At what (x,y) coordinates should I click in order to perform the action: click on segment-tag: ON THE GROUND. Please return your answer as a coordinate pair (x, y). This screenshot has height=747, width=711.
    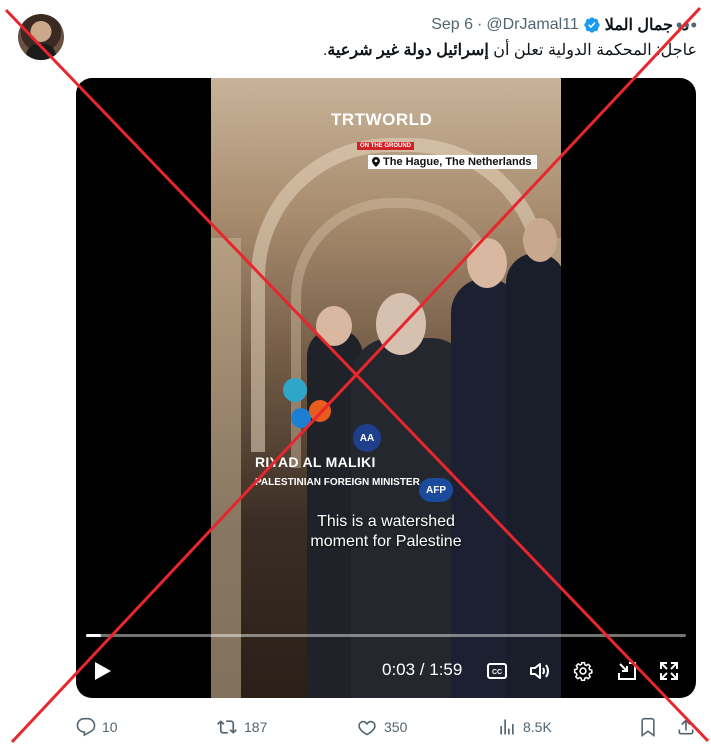
    Looking at the image, I should click on (385, 146).